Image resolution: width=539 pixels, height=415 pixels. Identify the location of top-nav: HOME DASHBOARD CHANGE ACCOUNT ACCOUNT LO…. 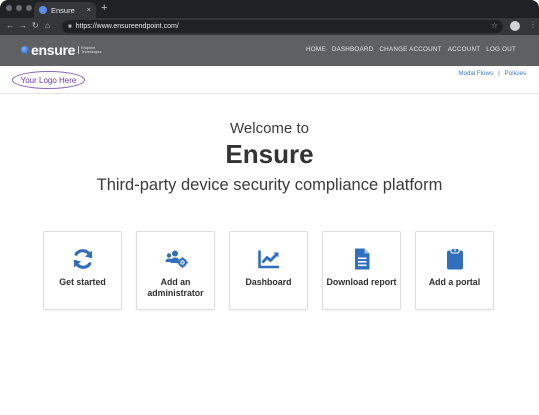
(411, 49).